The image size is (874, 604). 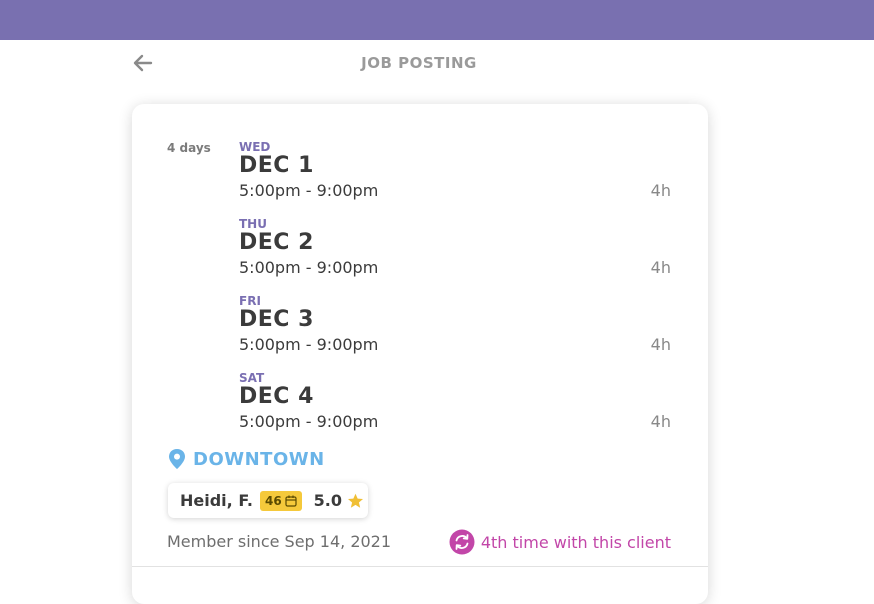 What do you see at coordinates (189, 148) in the screenshot?
I see `total-days-label: 4 days` at bounding box center [189, 148].